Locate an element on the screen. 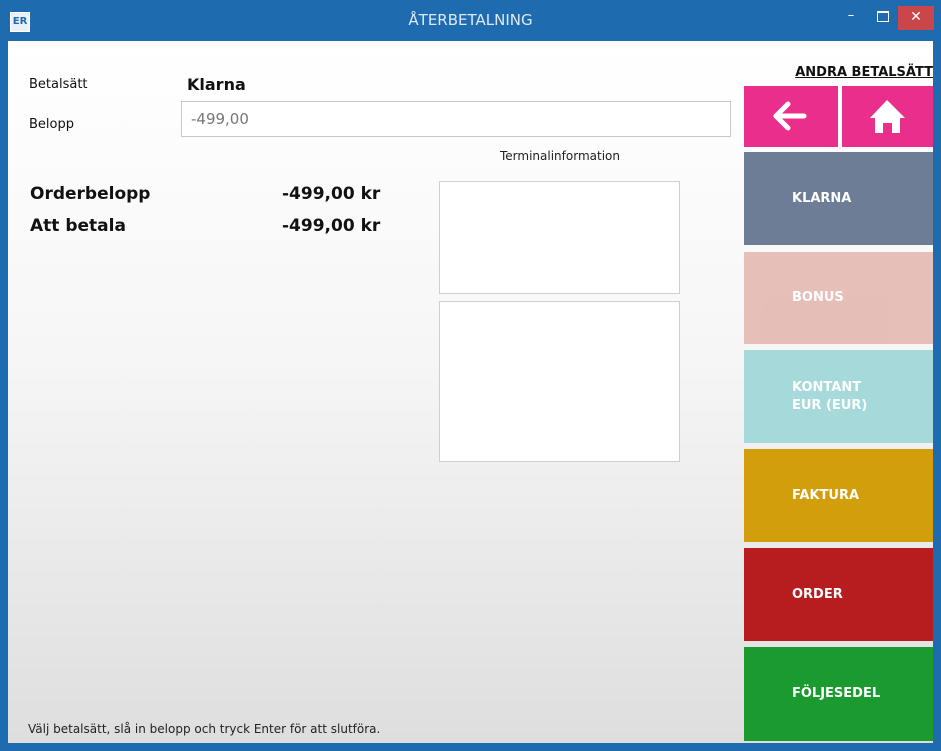 The image size is (941, 751). terminal-message-box is located at coordinates (559, 381).